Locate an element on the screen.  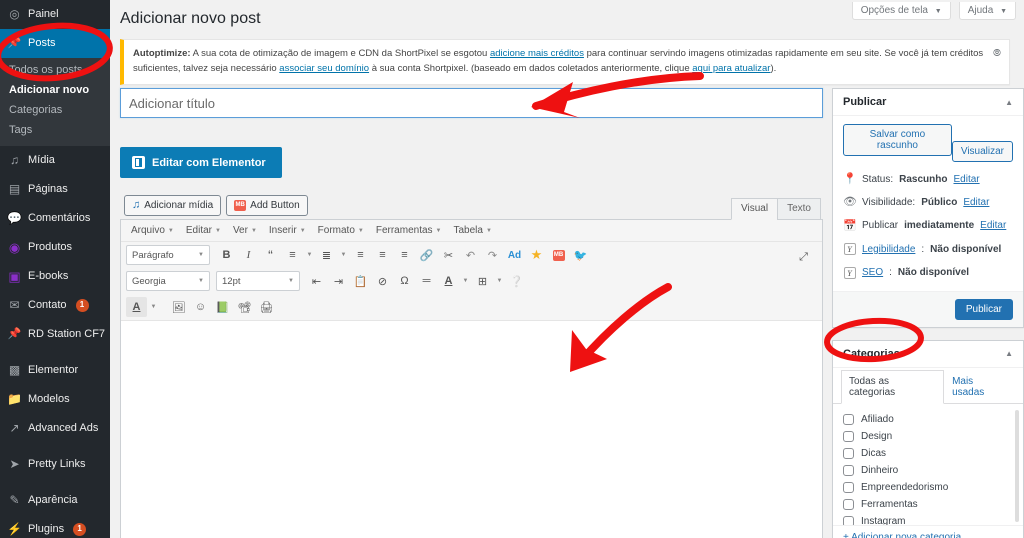
table-caret-icon: ▼ is located at coordinates (499, 281).